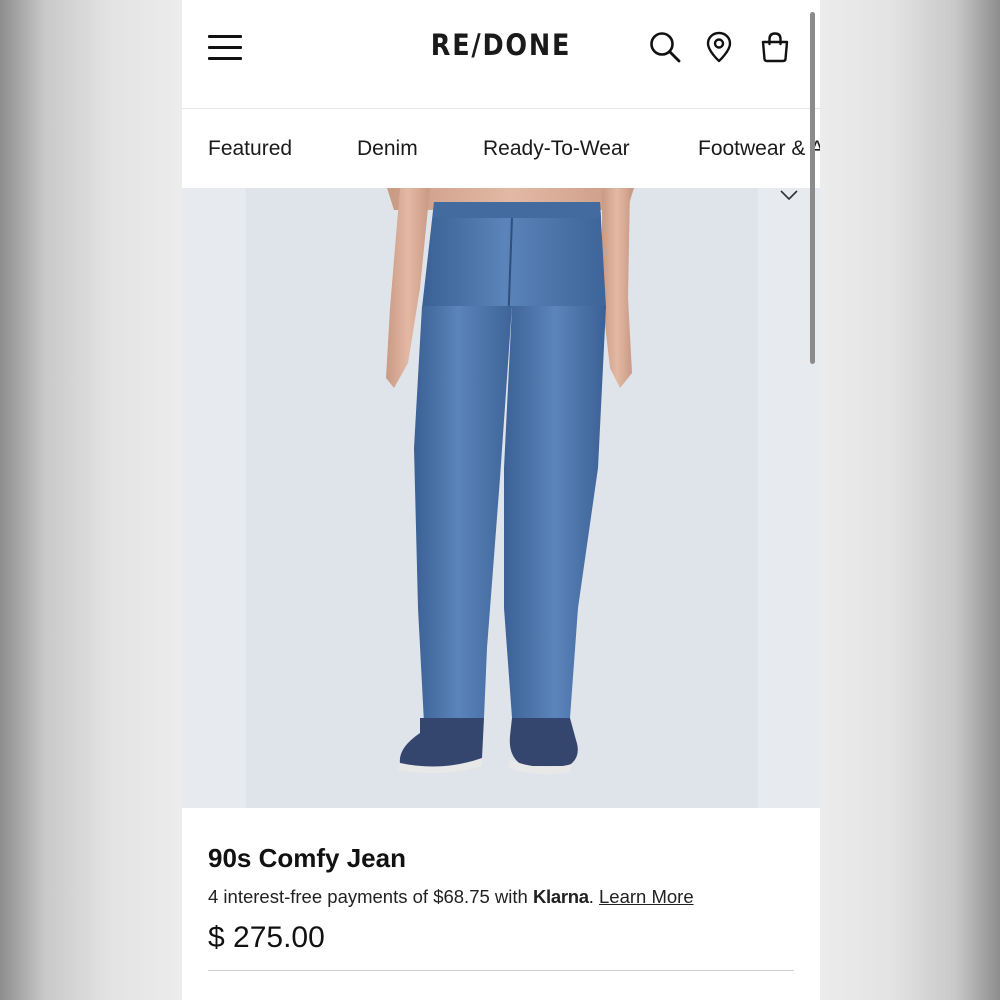 The image size is (1000, 1000). What do you see at coordinates (812, 188) in the screenshot?
I see `scrollbar` at bounding box center [812, 188].